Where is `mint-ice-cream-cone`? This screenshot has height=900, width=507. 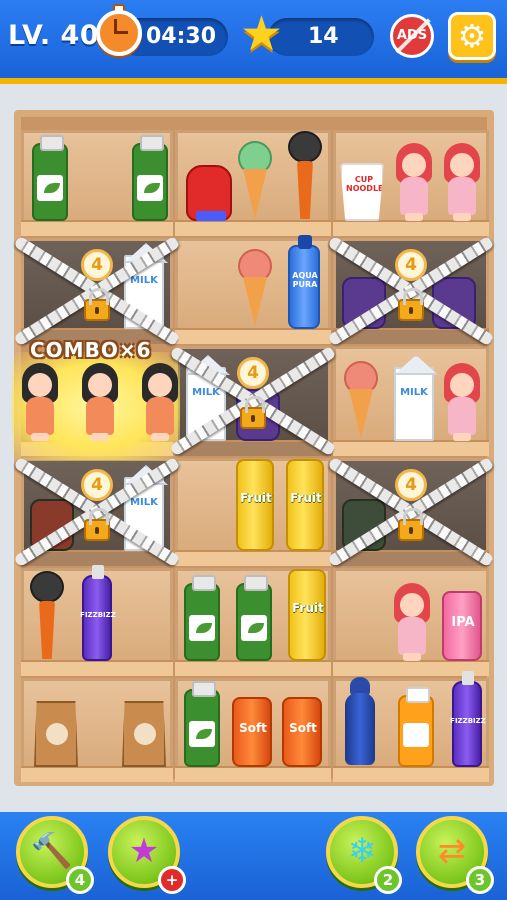
mint-ice-cream-cone is located at coordinates (255, 181).